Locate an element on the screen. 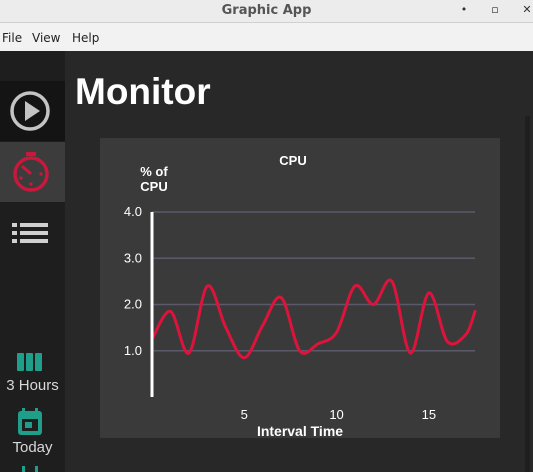  y-tick-label: 2.0 is located at coordinates (133, 304).